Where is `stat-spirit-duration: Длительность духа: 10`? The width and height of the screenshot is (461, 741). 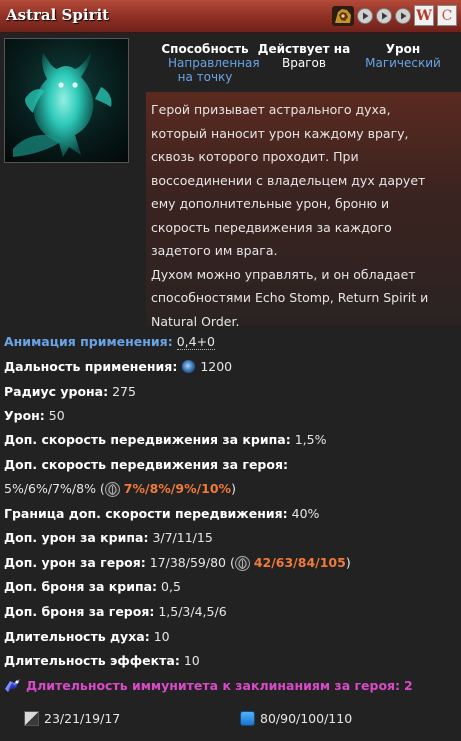
stat-spirit-duration: Длительность духа: 10 is located at coordinates (87, 637).